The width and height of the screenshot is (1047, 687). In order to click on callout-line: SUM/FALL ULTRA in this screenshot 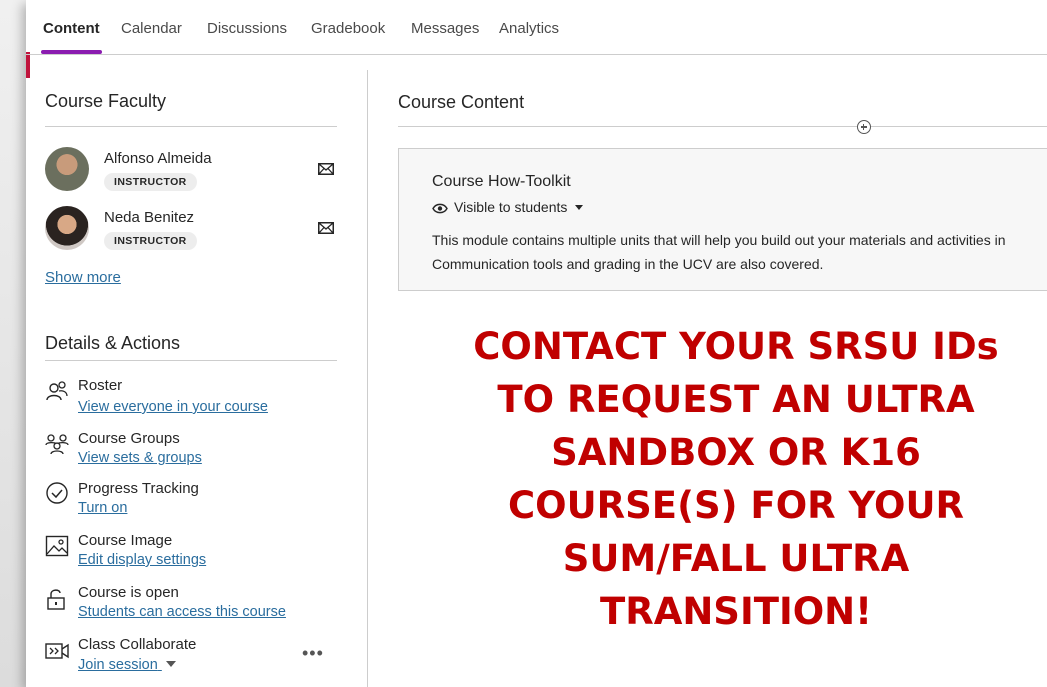, I will do `click(736, 558)`.